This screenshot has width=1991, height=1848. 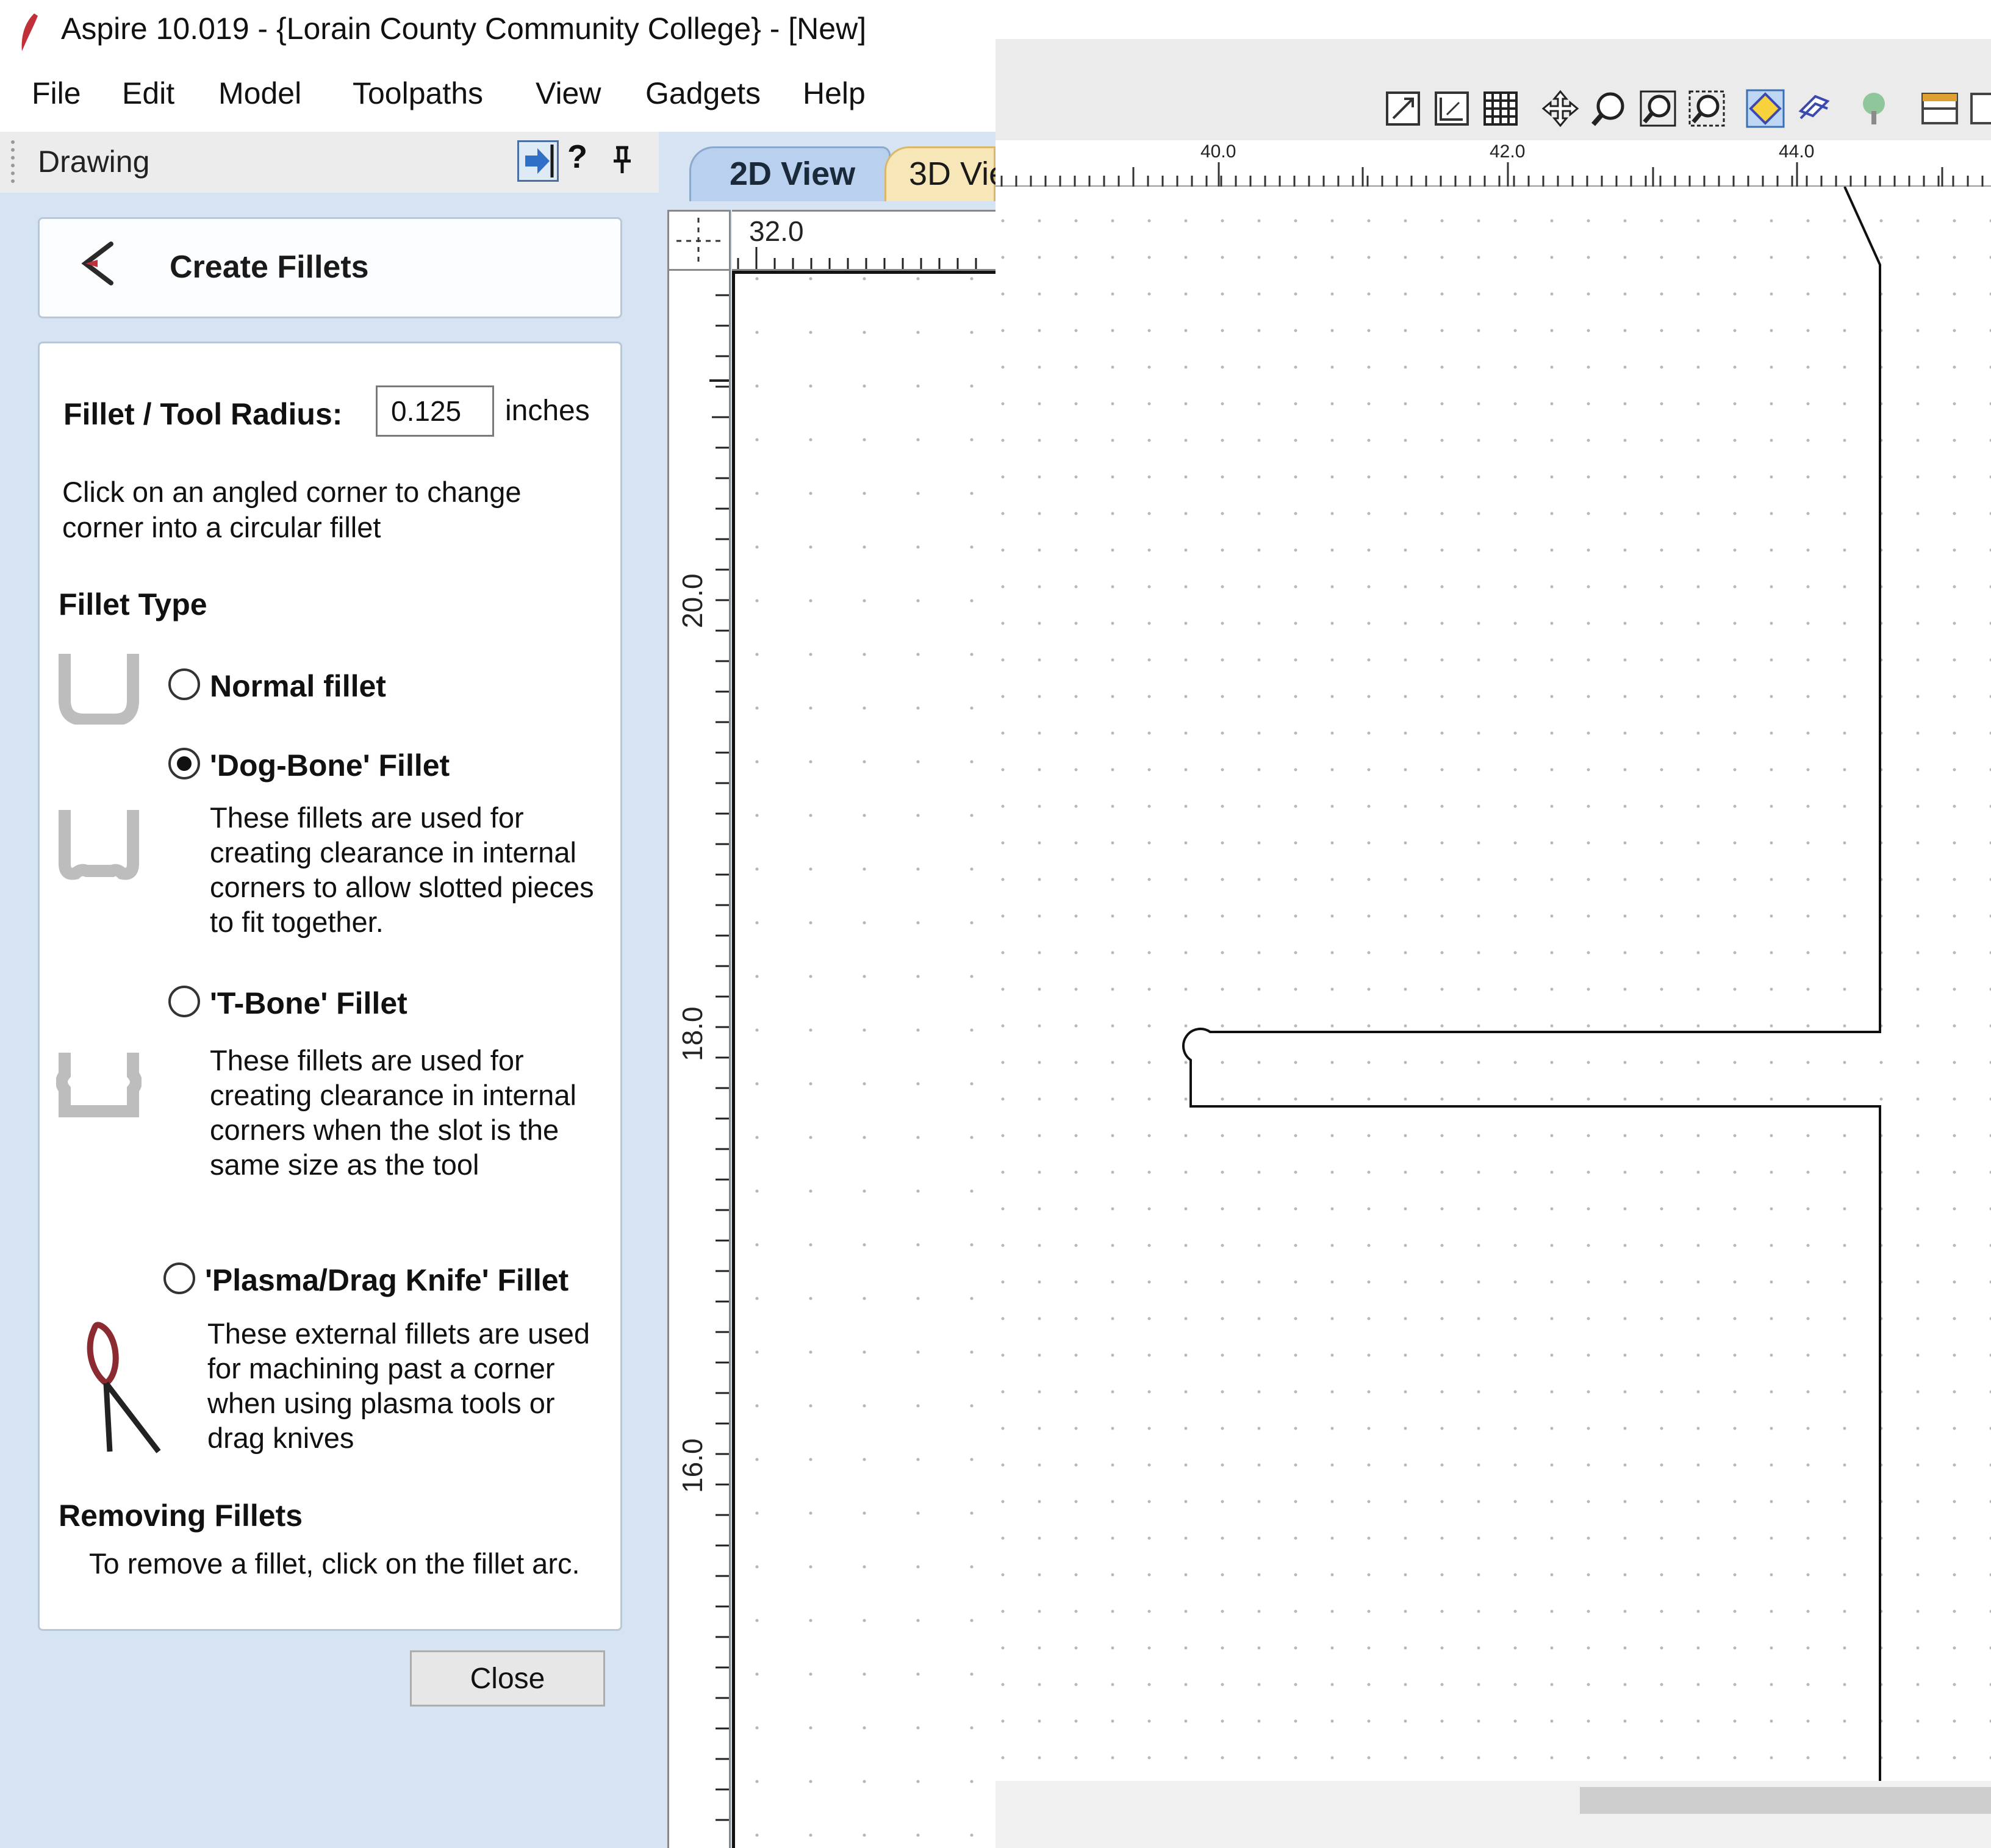 What do you see at coordinates (1765, 108) in the screenshot?
I see `snap-icon` at bounding box center [1765, 108].